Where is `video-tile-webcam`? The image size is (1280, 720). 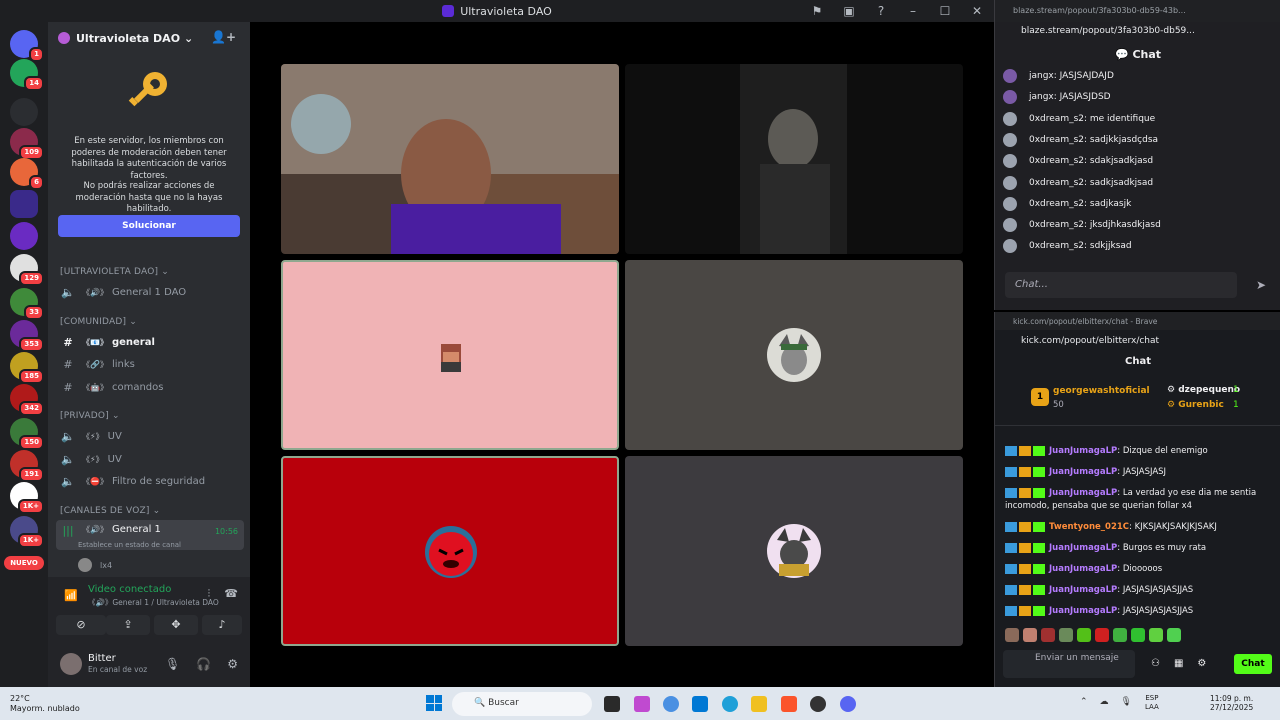 video-tile-webcam is located at coordinates (450, 159).